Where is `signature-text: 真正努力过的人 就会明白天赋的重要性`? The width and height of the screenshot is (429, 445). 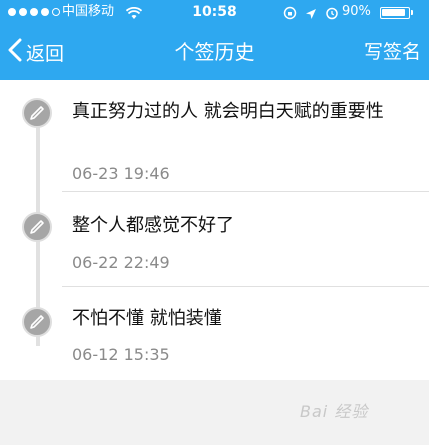
signature-text: 真正努力过的人 就会明白天赋的重要性 is located at coordinates (228, 111).